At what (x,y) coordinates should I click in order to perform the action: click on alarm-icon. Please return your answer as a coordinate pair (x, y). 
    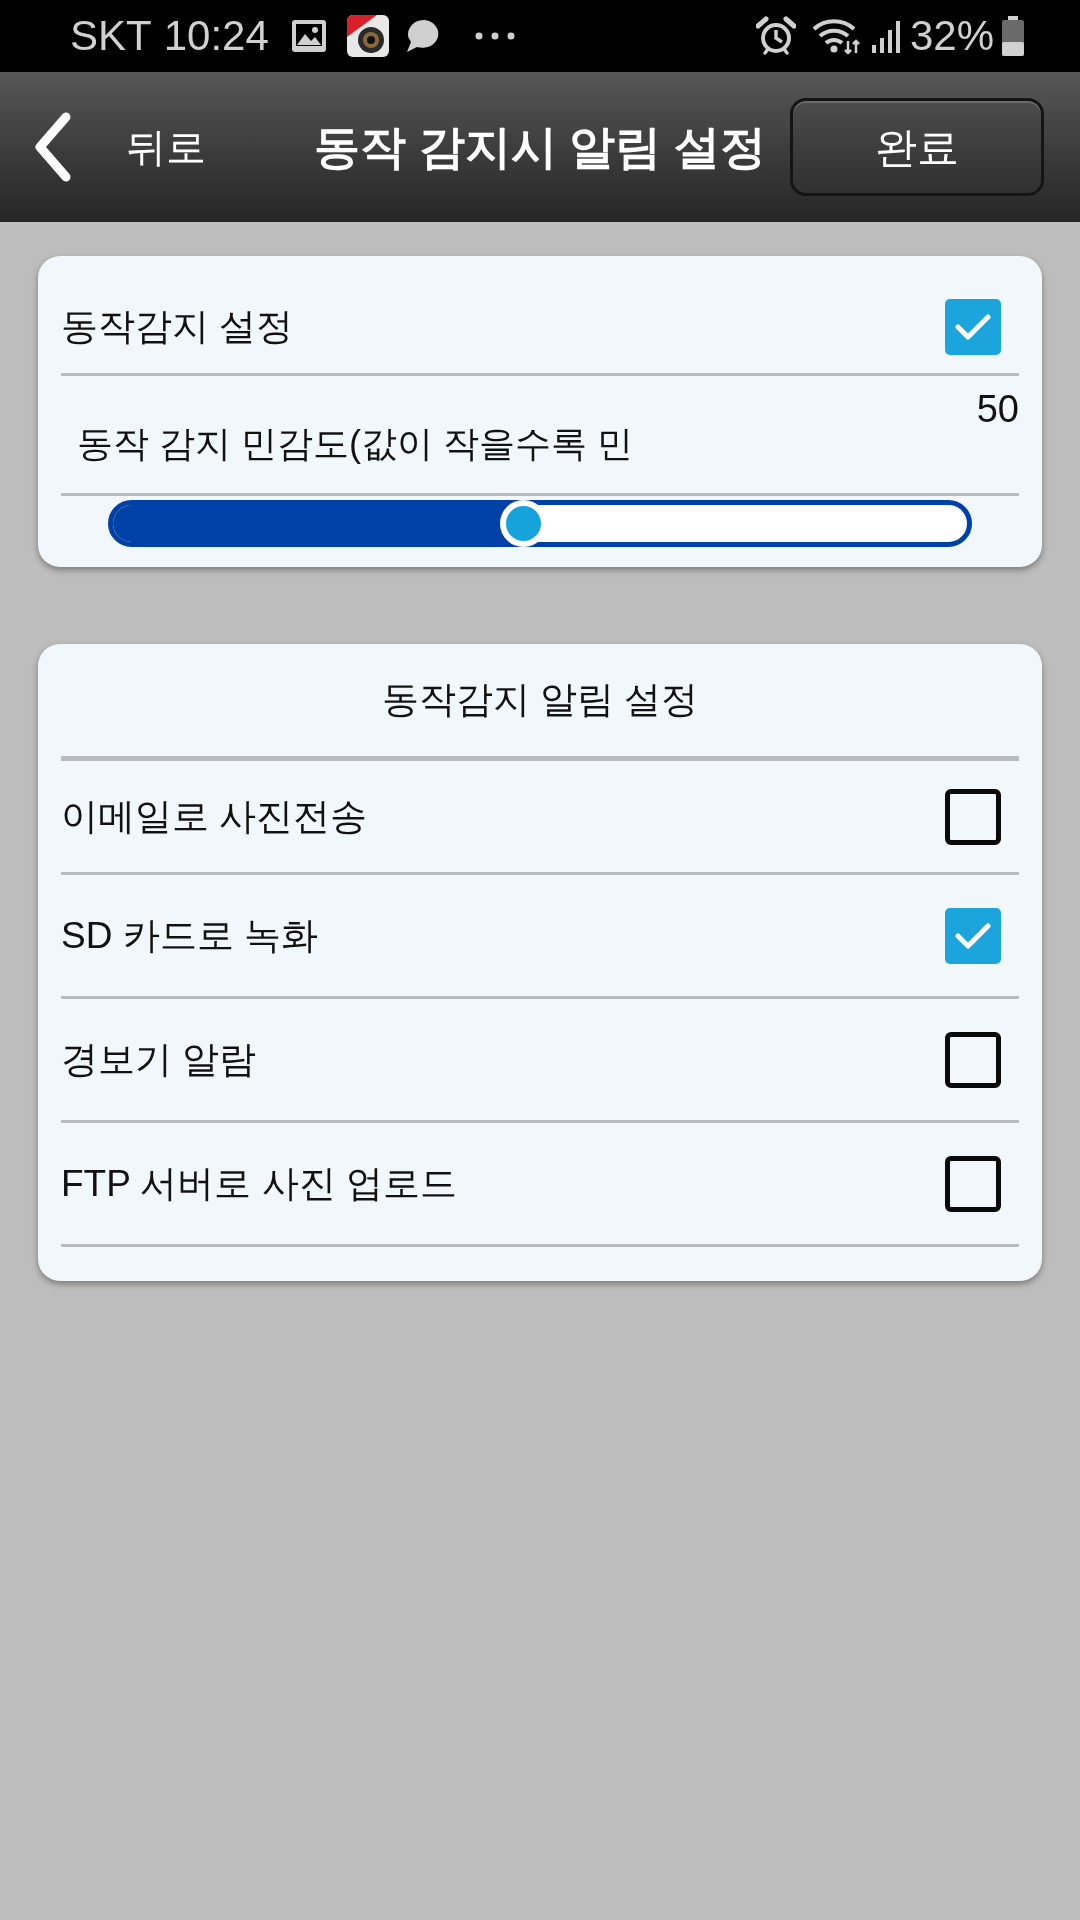
    Looking at the image, I should click on (775, 36).